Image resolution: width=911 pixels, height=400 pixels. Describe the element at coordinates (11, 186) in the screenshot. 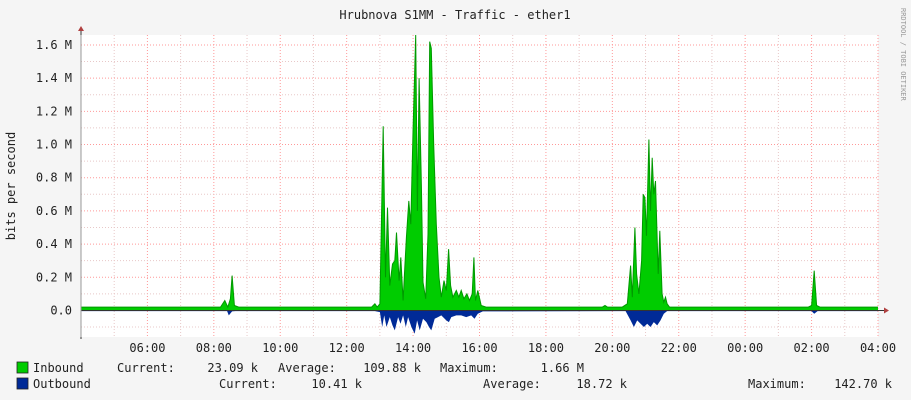

I see `y-axis-label: bits per second` at that location.